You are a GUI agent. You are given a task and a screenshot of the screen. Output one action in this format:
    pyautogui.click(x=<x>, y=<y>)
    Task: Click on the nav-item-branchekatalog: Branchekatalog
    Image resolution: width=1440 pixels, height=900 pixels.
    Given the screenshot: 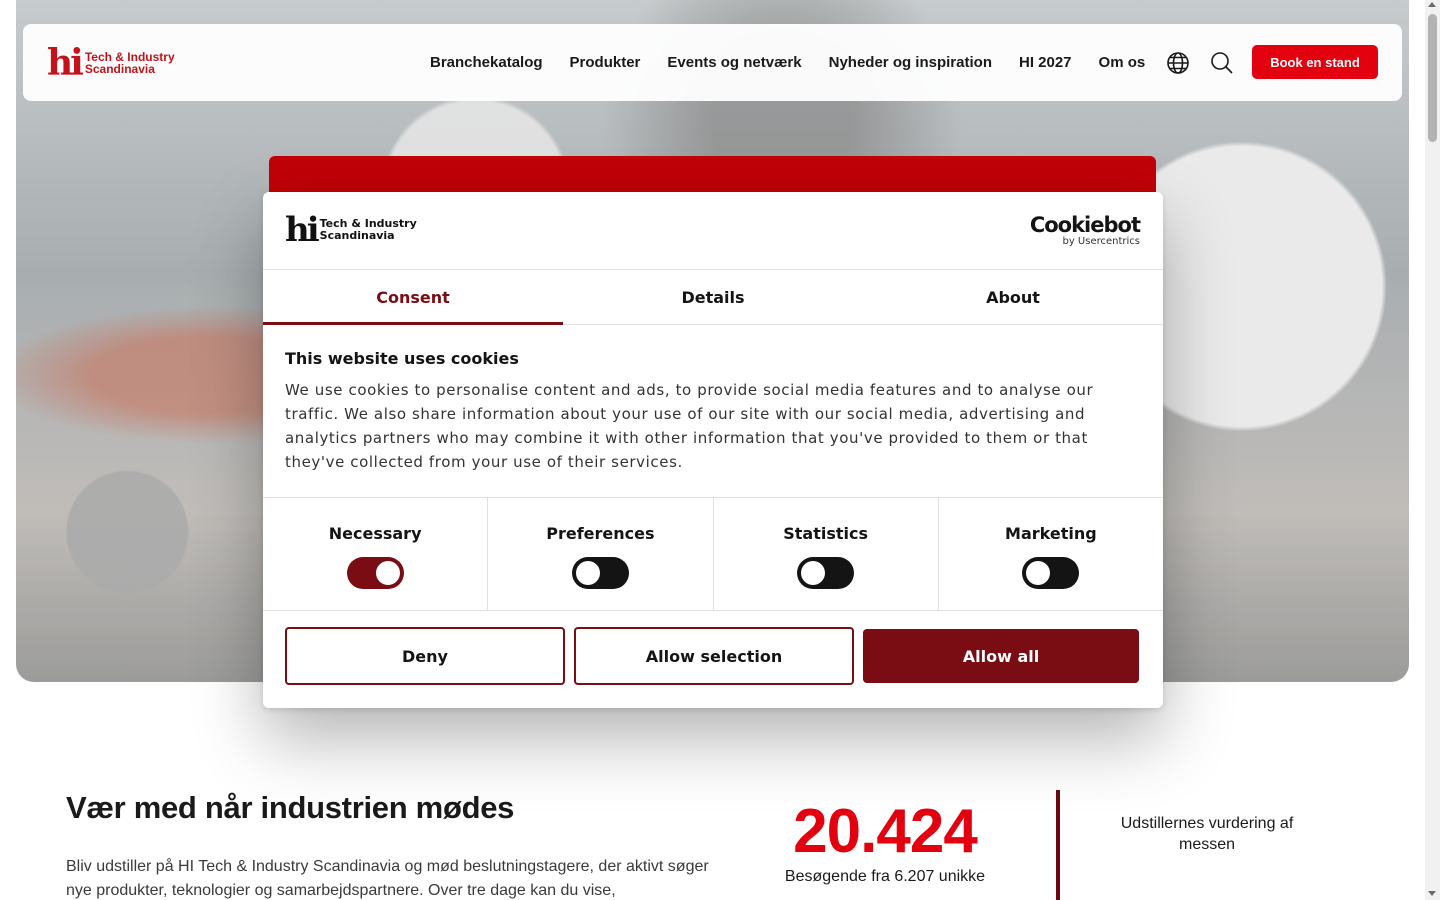 What is the action you would take?
    pyautogui.click(x=486, y=62)
    